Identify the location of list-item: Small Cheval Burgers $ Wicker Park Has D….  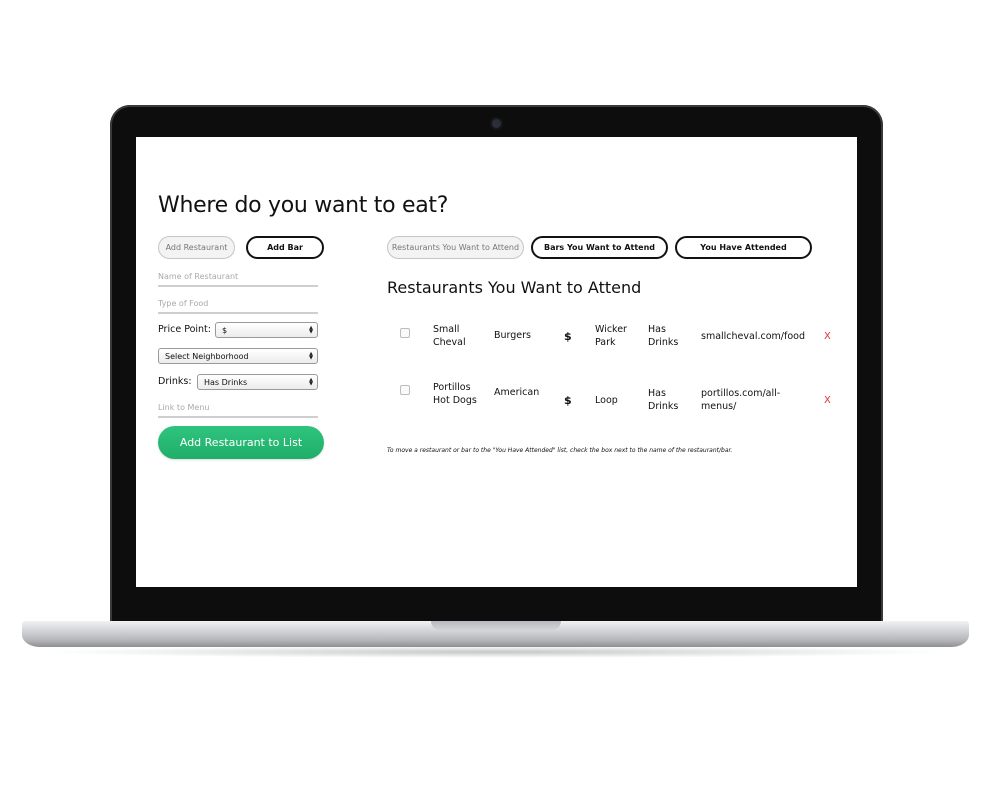
(617, 348).